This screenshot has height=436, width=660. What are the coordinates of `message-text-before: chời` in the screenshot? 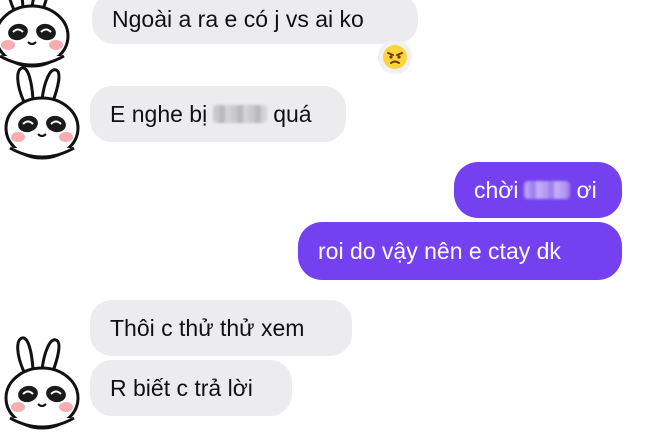 It's located at (496, 189).